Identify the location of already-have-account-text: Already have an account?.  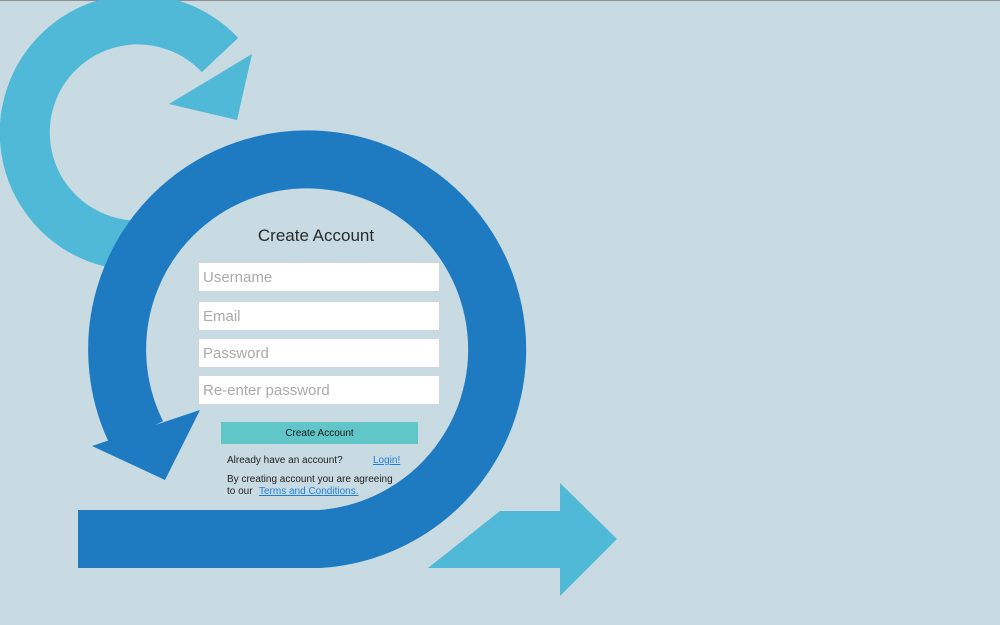
(285, 460).